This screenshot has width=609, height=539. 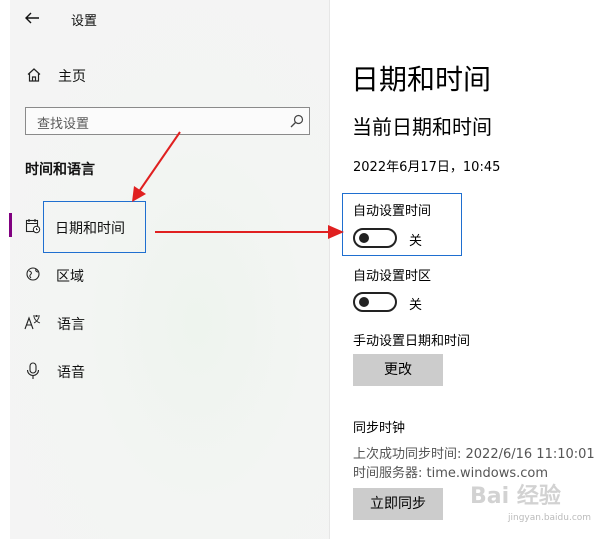 I want to click on annotation-arrows, so click(x=238, y=185).